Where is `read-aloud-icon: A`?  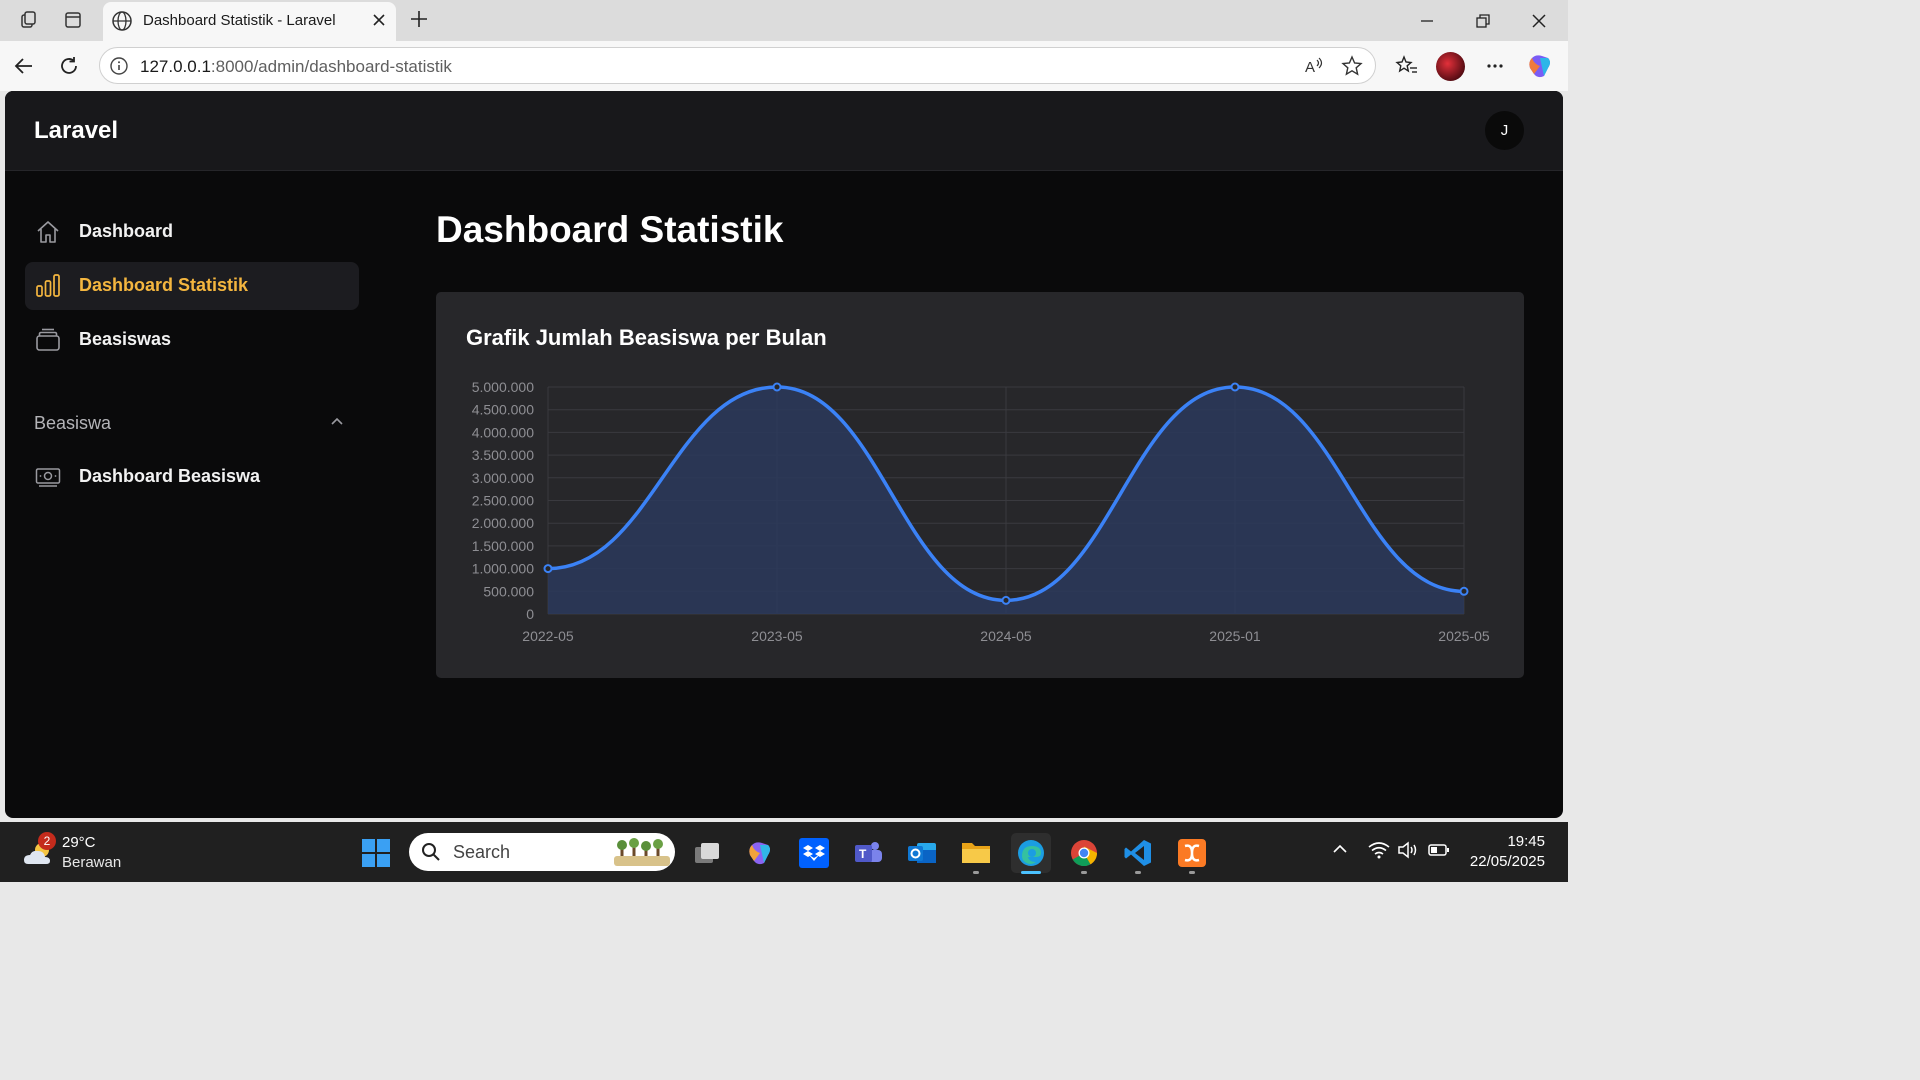
read-aloud-icon: A is located at coordinates (1314, 68).